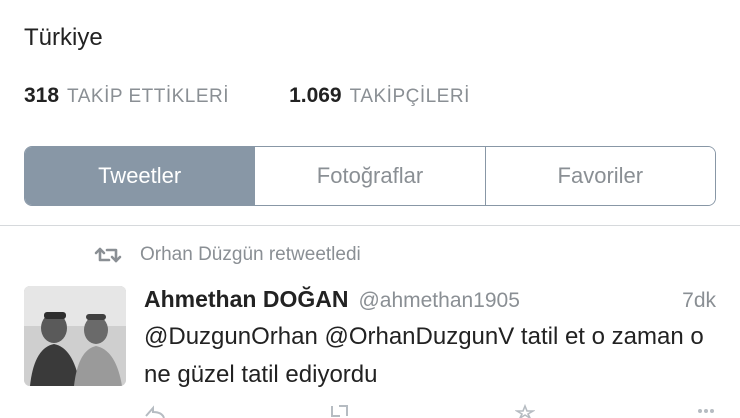 This screenshot has width=740, height=418. Describe the element at coordinates (409, 96) in the screenshot. I see `followers-label: TAKİPÇİLERİ` at that location.